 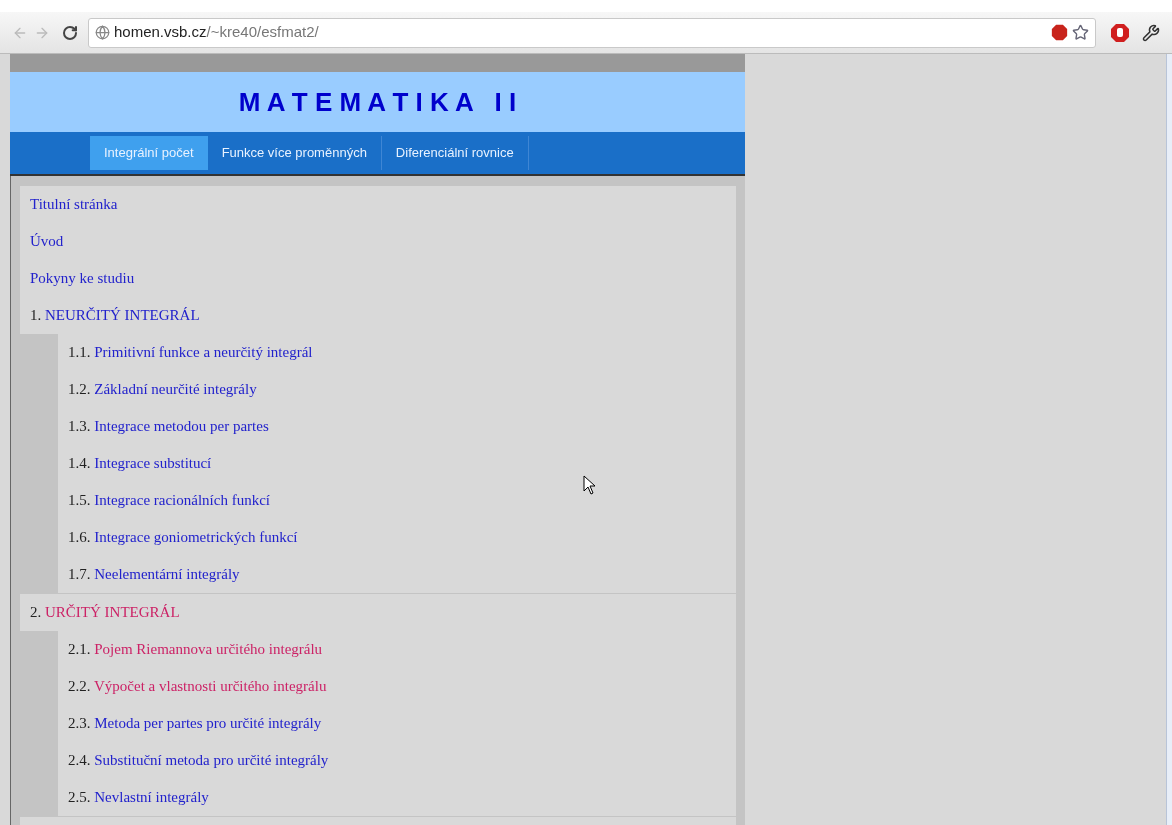 What do you see at coordinates (74, 204) in the screenshot?
I see `contents-link: Titulní stránka` at bounding box center [74, 204].